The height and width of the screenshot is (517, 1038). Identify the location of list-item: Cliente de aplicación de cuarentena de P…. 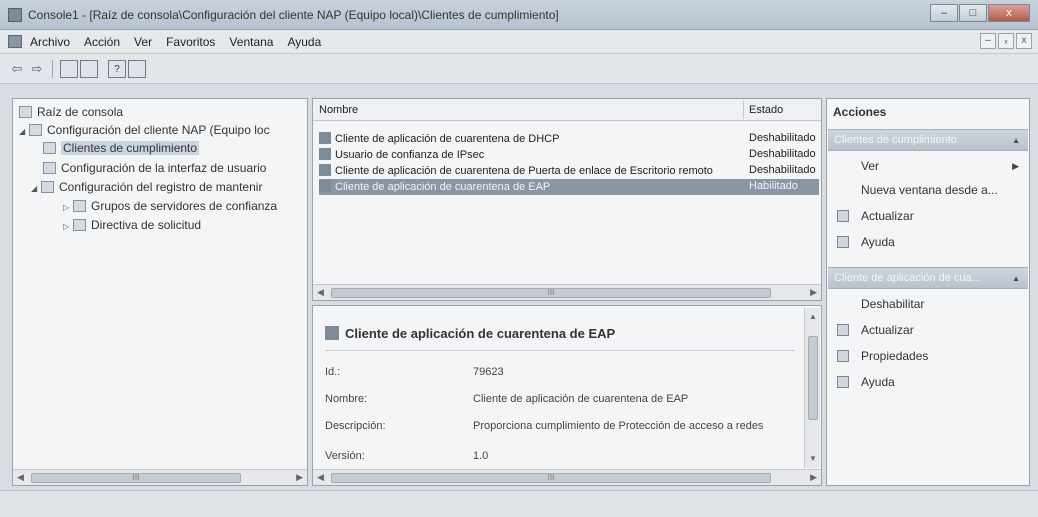
(569, 171).